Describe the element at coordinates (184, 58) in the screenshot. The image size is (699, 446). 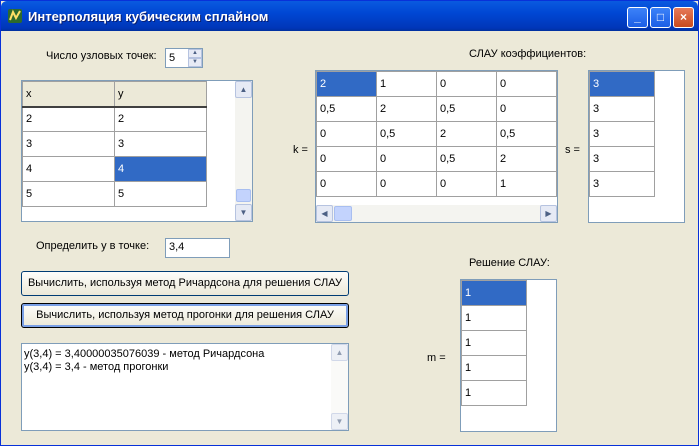
I see `nodes-count-spinner: 5 ▲ ▼` at that location.